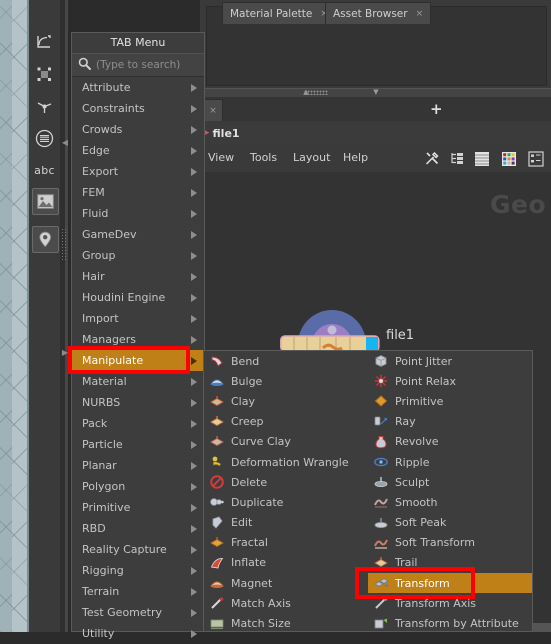 Image resolution: width=551 pixels, height=644 pixels. Describe the element at coordinates (138, 423) in the screenshot. I see `tab-menu-item-pack: Pack` at that location.